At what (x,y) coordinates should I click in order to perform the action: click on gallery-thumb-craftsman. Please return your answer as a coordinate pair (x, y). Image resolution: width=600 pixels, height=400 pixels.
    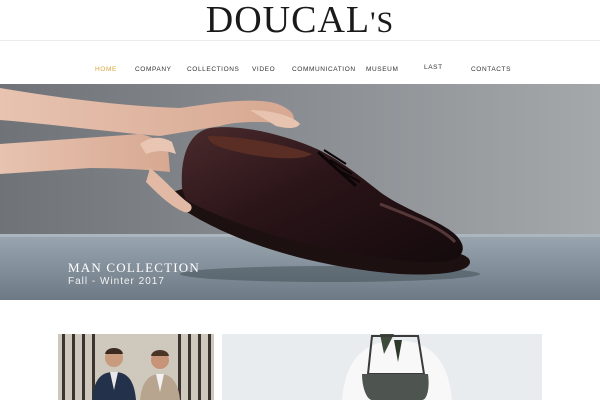
    Looking at the image, I should click on (382, 367).